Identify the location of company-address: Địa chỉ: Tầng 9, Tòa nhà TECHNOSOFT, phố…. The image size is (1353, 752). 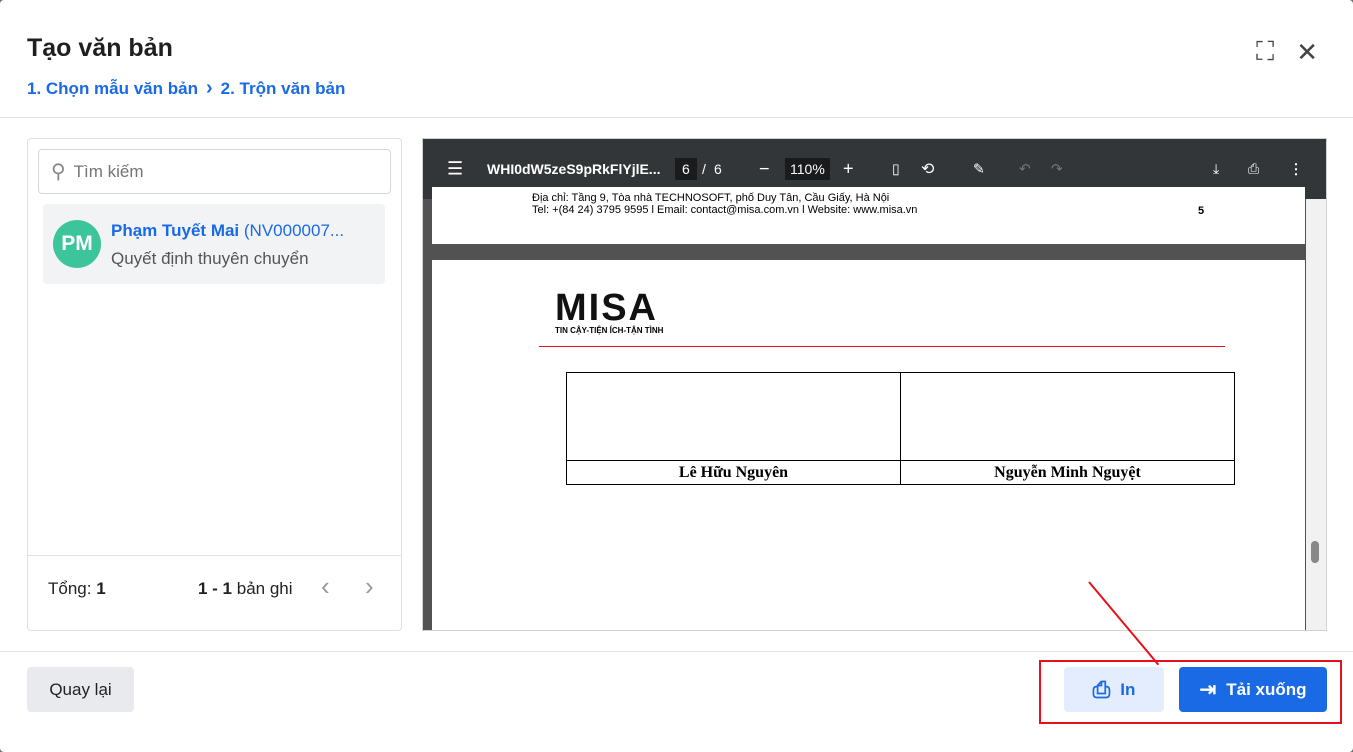
(711, 198).